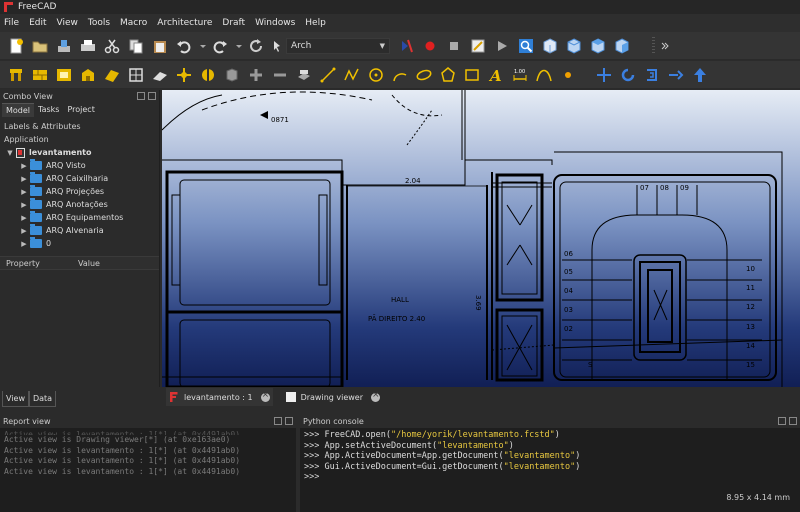  I want to click on menu-edit: Edit, so click(37, 23).